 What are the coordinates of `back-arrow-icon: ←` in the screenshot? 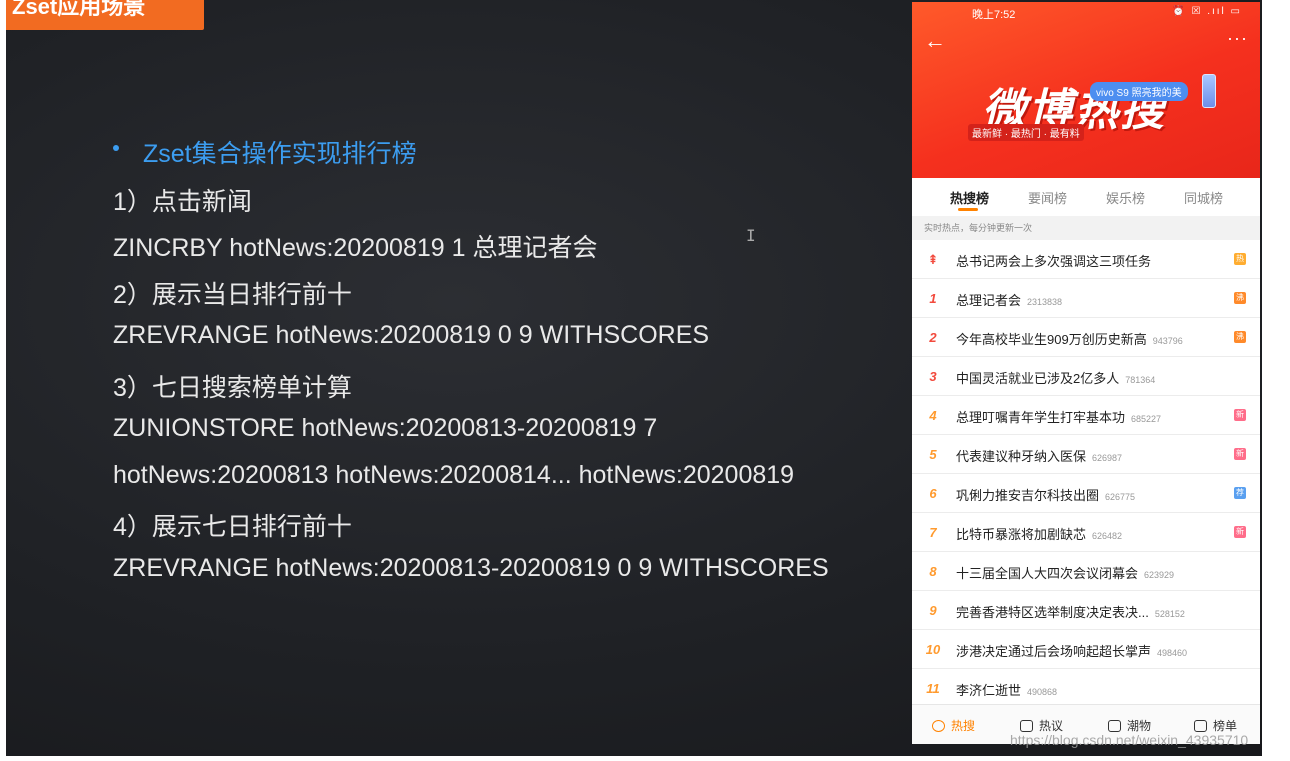 It's located at (935, 41).